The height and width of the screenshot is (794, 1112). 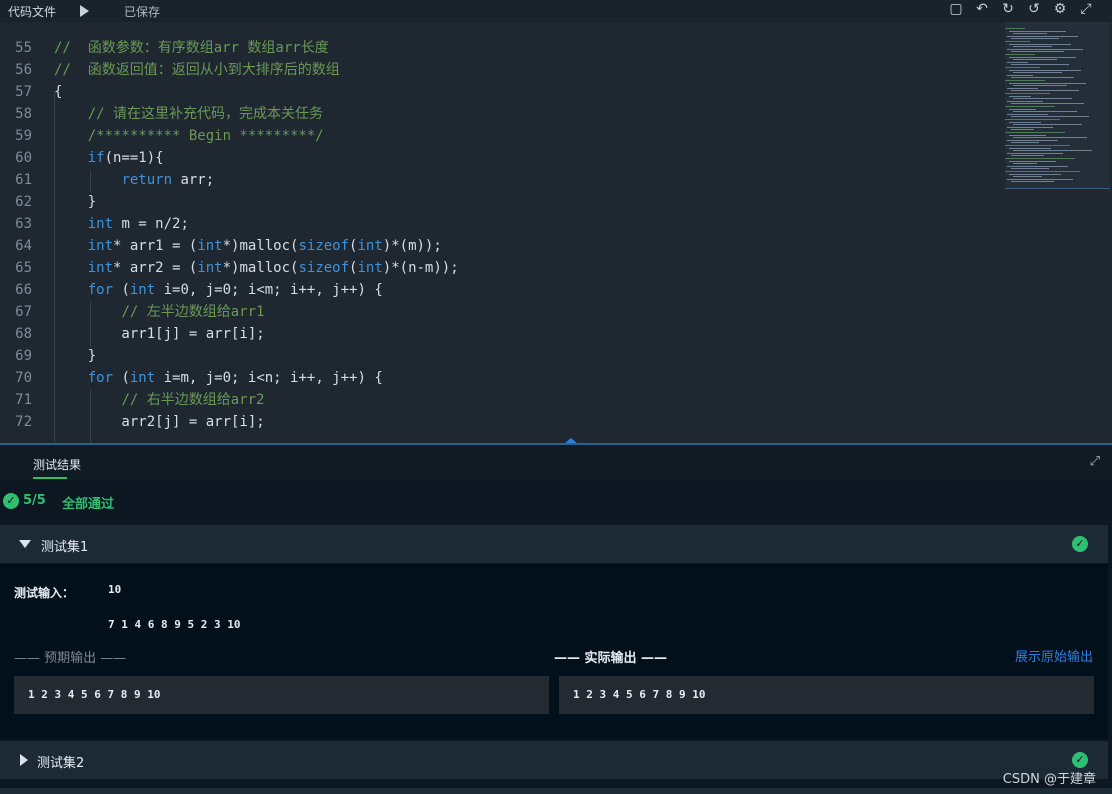 I want to click on code-line: 68 arr1[j] = arr[i];, so click(x=500, y=334).